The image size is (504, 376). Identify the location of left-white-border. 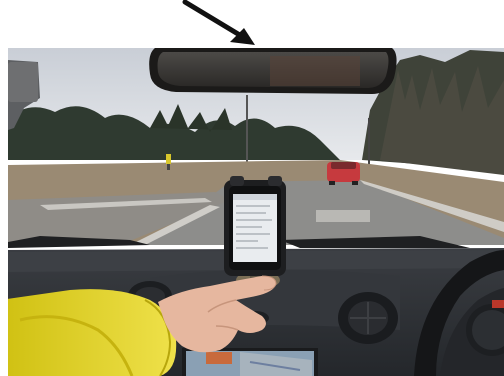
(4, 212).